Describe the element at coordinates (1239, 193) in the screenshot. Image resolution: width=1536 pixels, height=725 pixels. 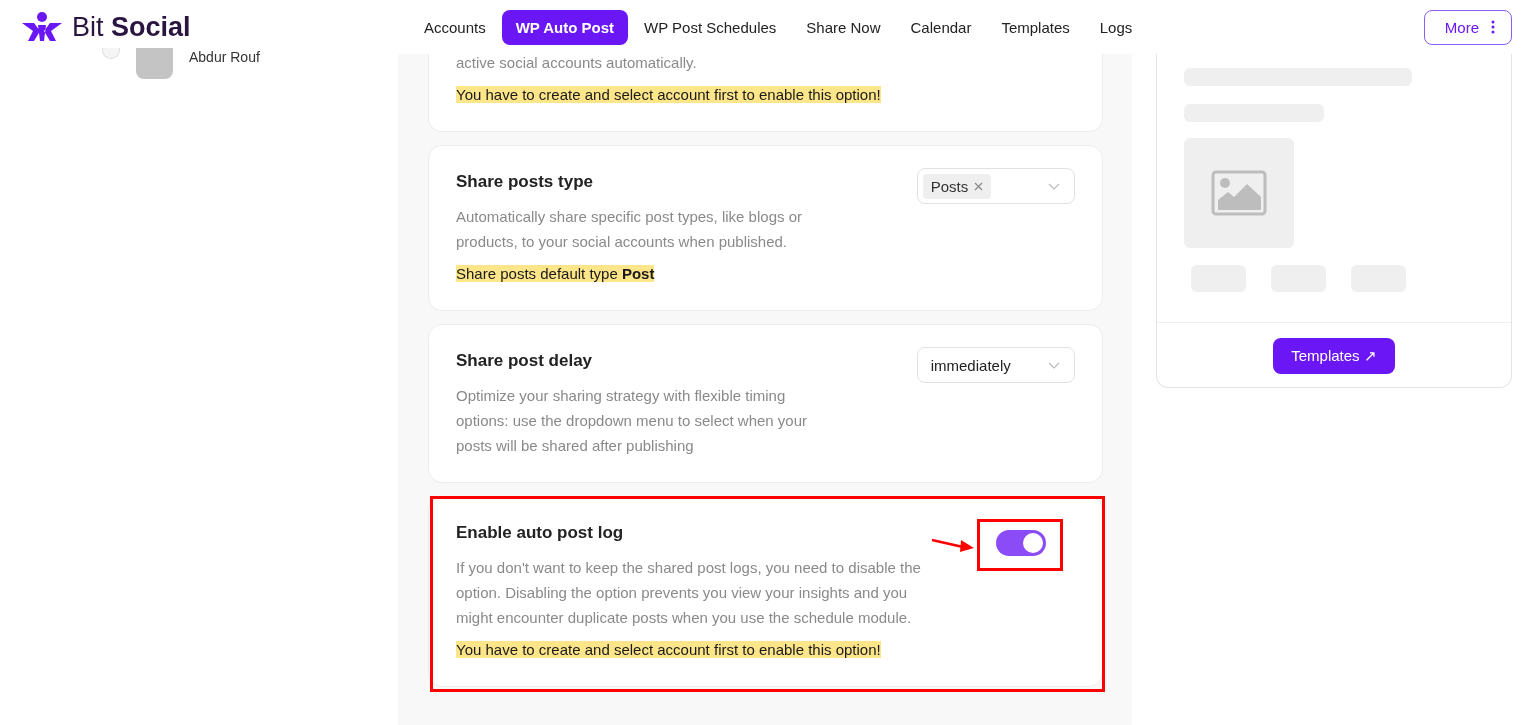
I see `image-icon` at that location.